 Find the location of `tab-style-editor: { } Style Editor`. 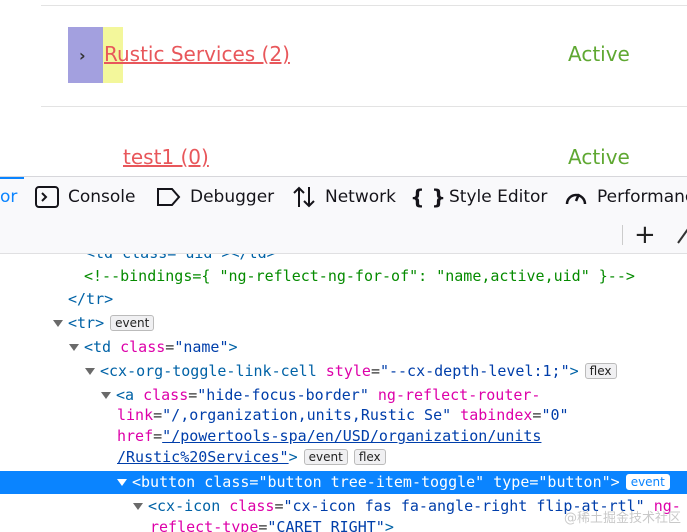

tab-style-editor: { } Style Editor is located at coordinates (479, 197).